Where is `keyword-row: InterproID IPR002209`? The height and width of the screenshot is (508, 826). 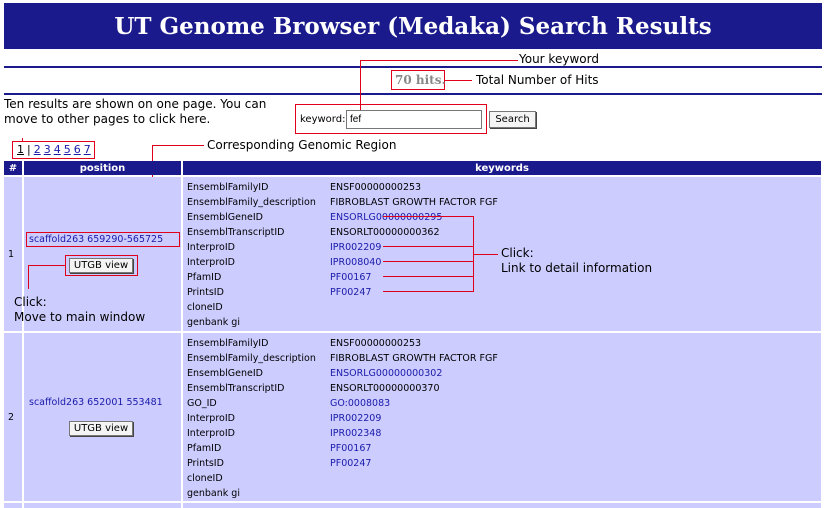 keyword-row: InterproID IPR002209 is located at coordinates (502, 418).